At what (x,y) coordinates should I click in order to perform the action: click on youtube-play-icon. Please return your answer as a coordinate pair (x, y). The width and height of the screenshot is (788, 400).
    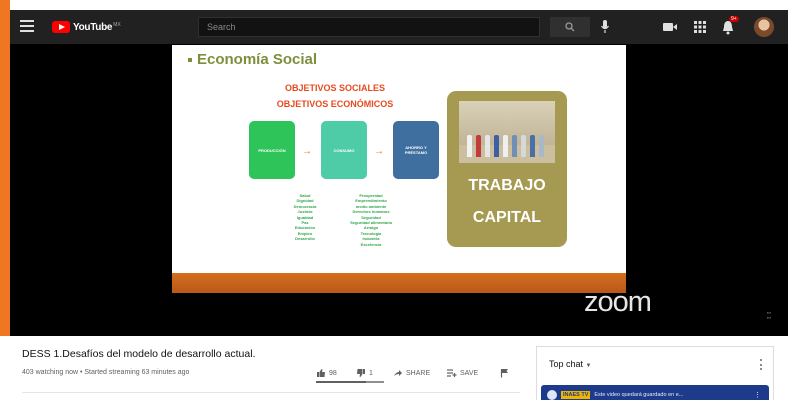
    Looking at the image, I should click on (61, 27).